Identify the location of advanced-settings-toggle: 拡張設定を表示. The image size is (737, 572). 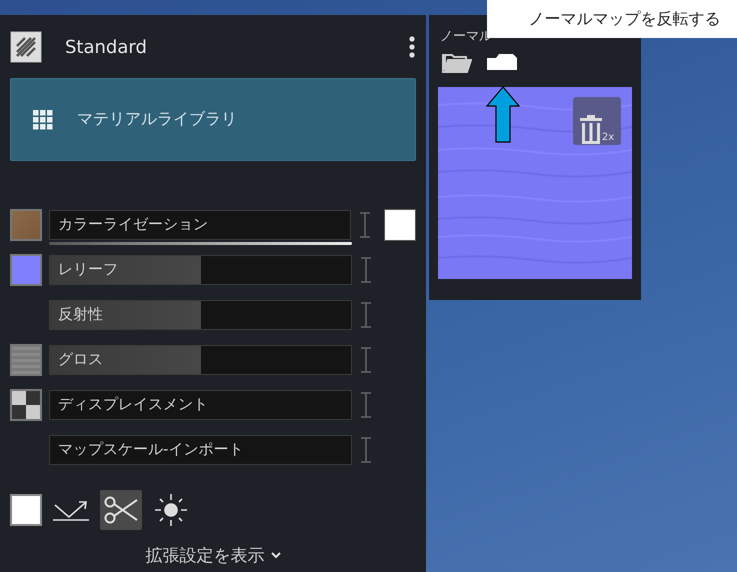
(213, 555).